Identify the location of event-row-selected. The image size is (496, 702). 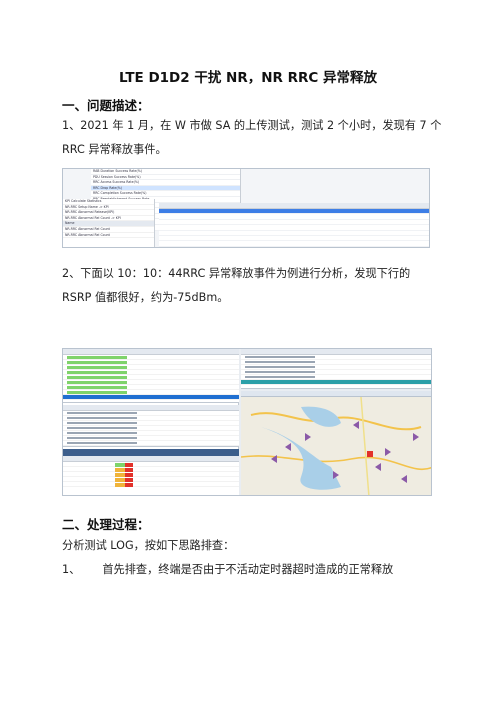
(336, 382).